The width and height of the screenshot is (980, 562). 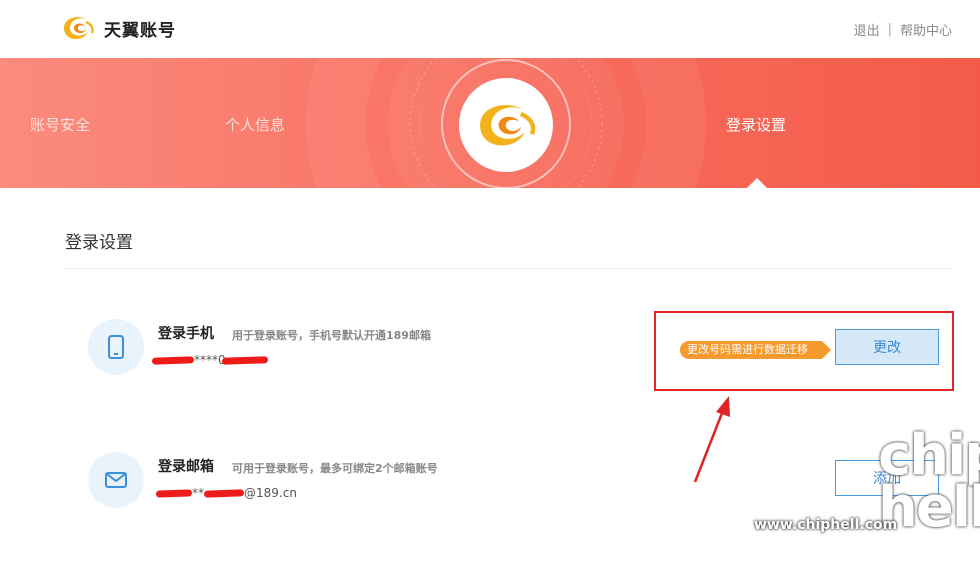 I want to click on brand: 天翼账号, so click(x=117, y=28).